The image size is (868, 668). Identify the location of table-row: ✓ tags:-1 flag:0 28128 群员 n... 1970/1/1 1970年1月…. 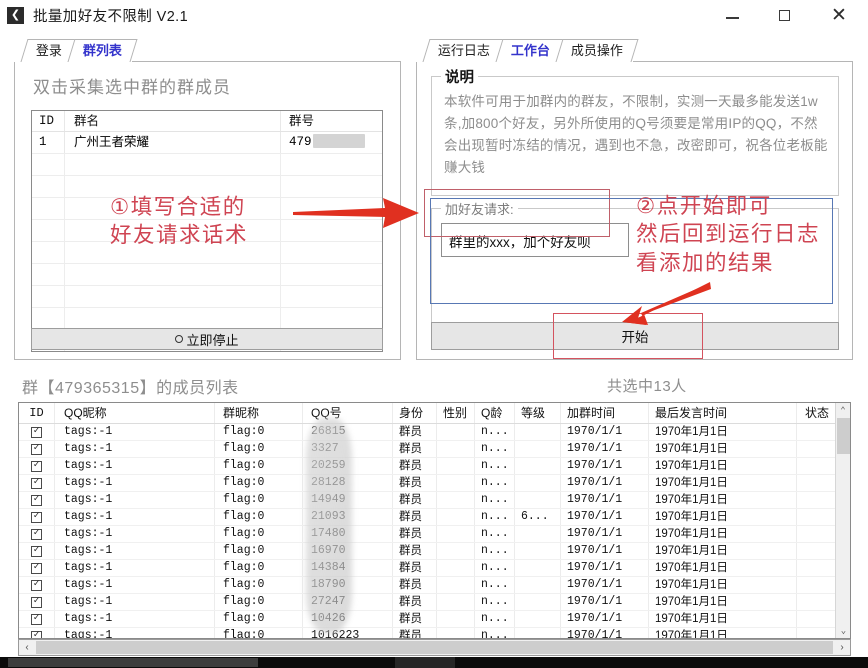
(434, 483).